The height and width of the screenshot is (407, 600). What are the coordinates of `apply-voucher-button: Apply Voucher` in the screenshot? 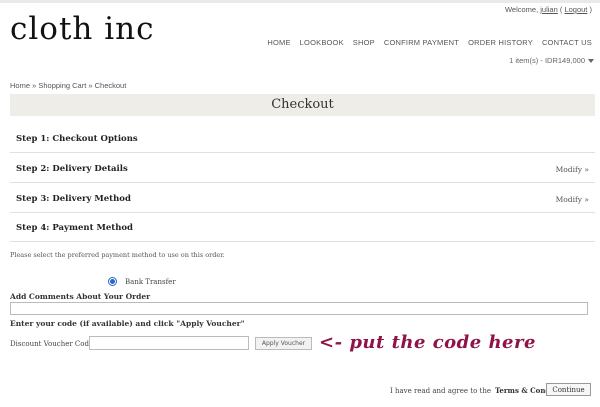 It's located at (283, 343).